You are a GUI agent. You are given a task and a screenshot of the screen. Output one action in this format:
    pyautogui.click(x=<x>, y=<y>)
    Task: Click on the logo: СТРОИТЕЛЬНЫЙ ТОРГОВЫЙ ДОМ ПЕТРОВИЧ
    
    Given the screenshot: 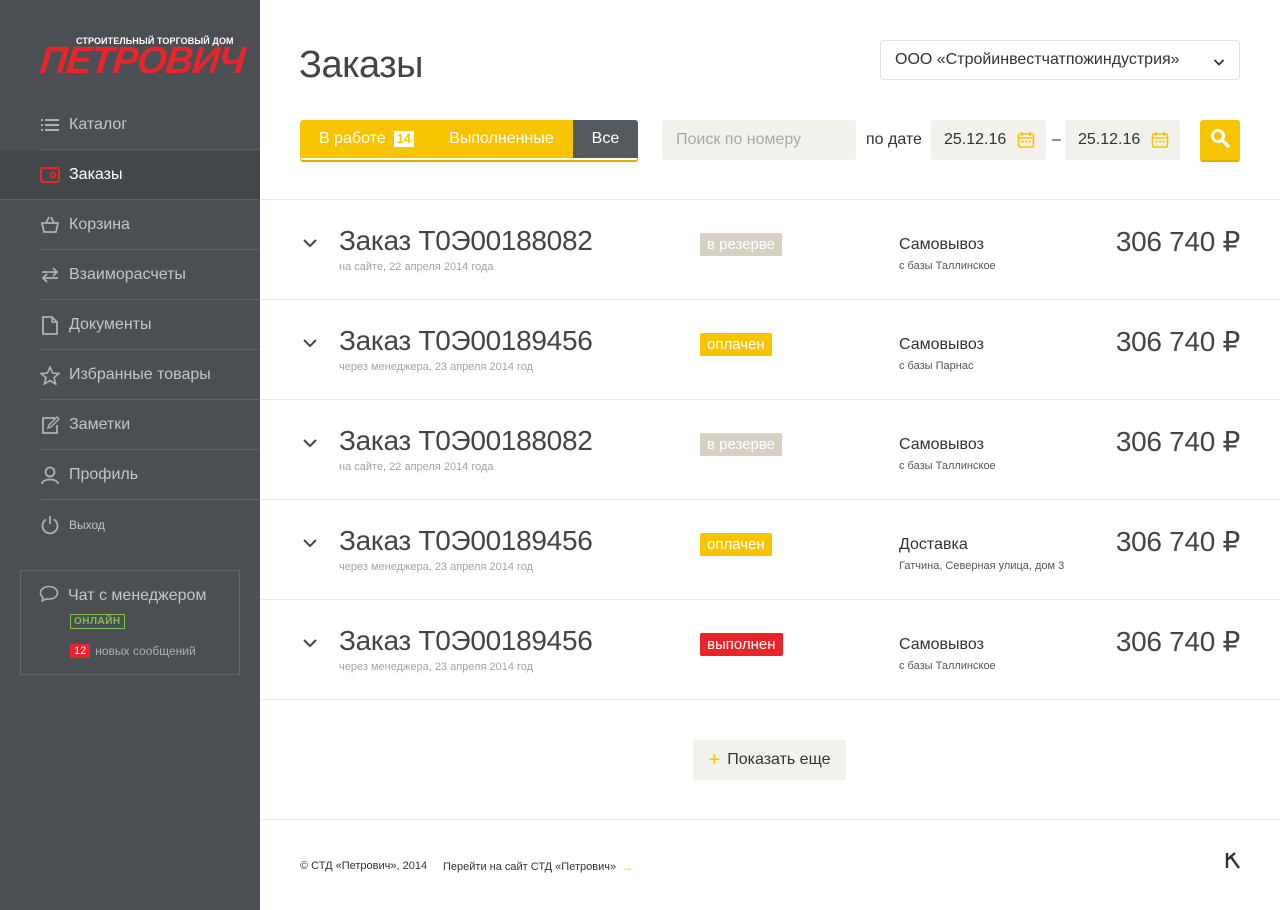 What is the action you would take?
    pyautogui.click(x=142, y=61)
    